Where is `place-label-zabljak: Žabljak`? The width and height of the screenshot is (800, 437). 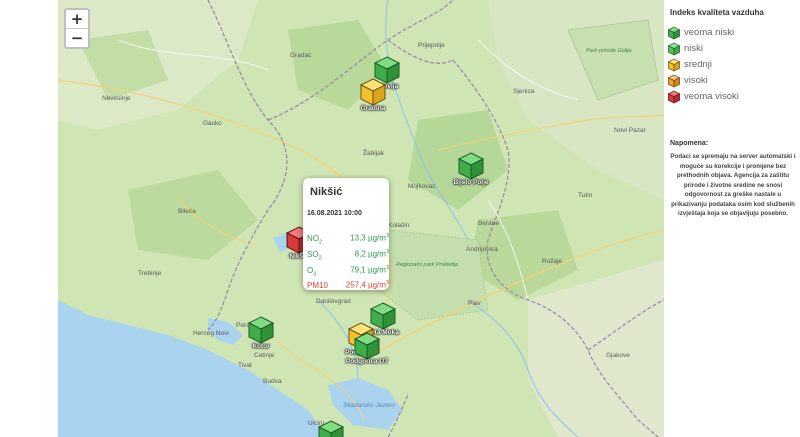 place-label-zabljak: Žabljak is located at coordinates (373, 153).